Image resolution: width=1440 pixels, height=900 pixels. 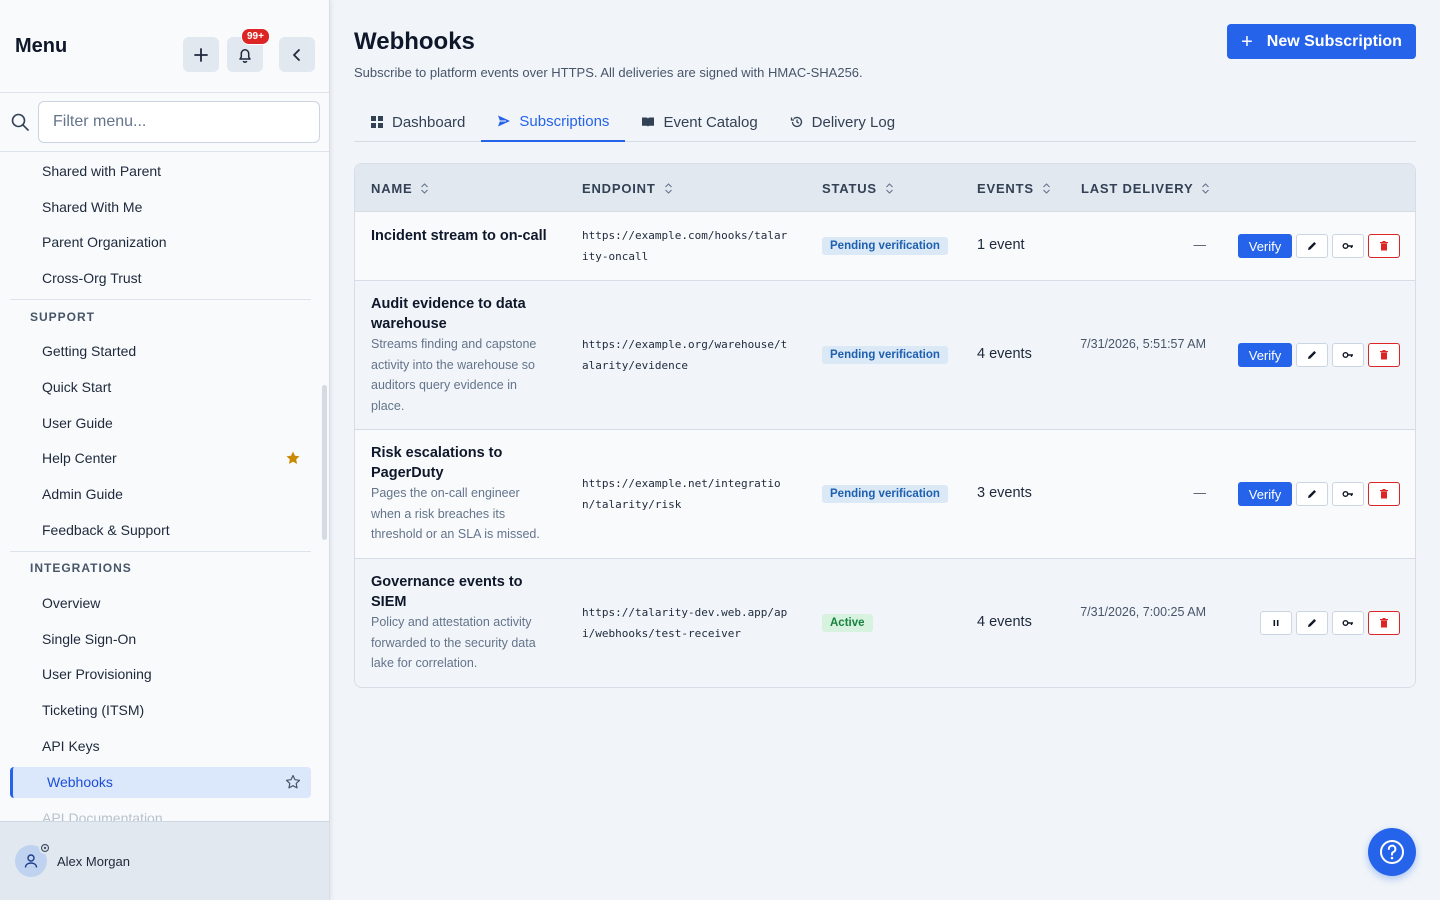 What do you see at coordinates (461, 314) in the screenshot?
I see `subscription-name: Audit evidence to data warehouse` at bounding box center [461, 314].